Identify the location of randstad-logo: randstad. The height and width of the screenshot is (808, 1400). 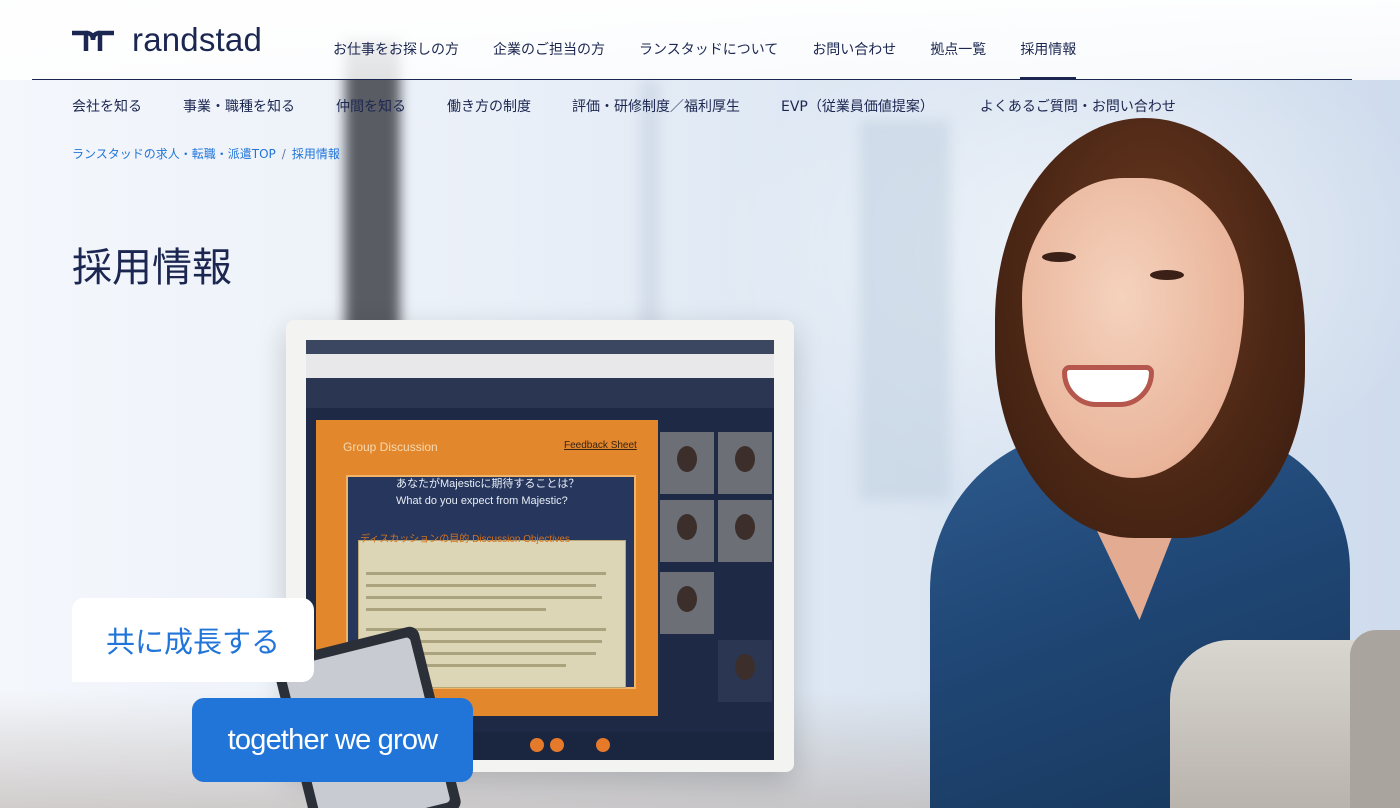
(166, 39).